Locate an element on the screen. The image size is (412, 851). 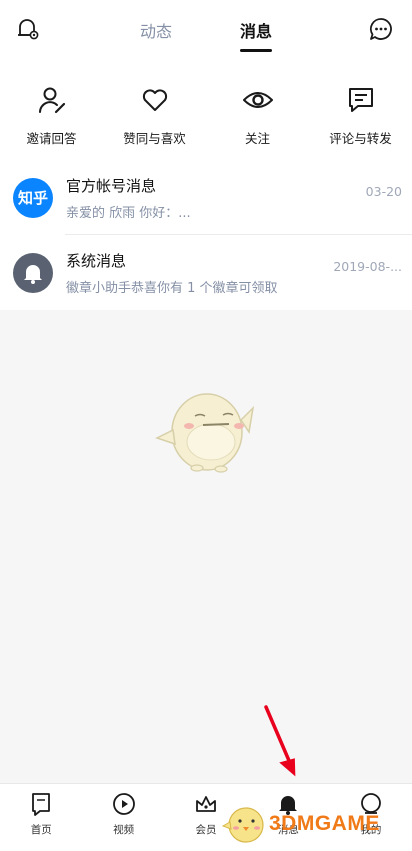
category-invite-answer: 邀请回答 is located at coordinates (51, 110).